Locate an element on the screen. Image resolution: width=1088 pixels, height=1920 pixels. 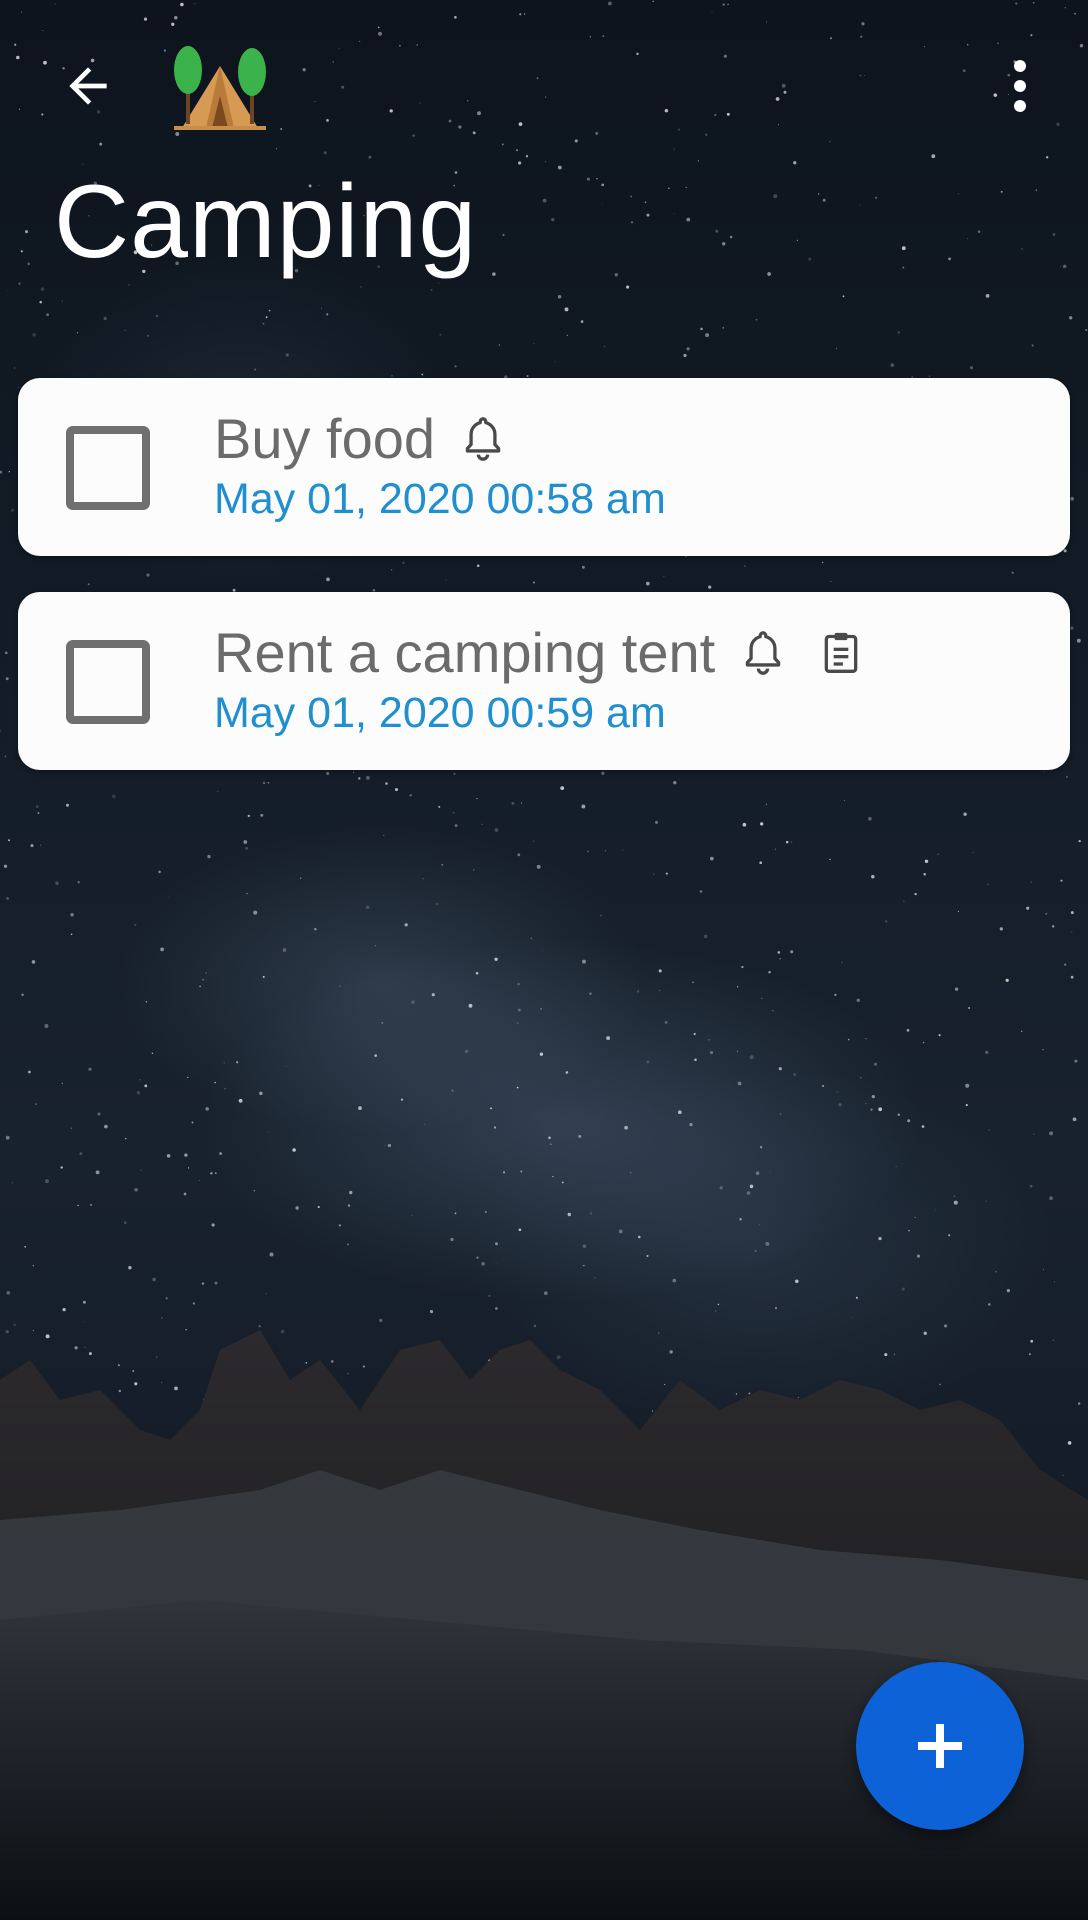
task-date: May 01, 2020 00:59 am is located at coordinates (440, 713).